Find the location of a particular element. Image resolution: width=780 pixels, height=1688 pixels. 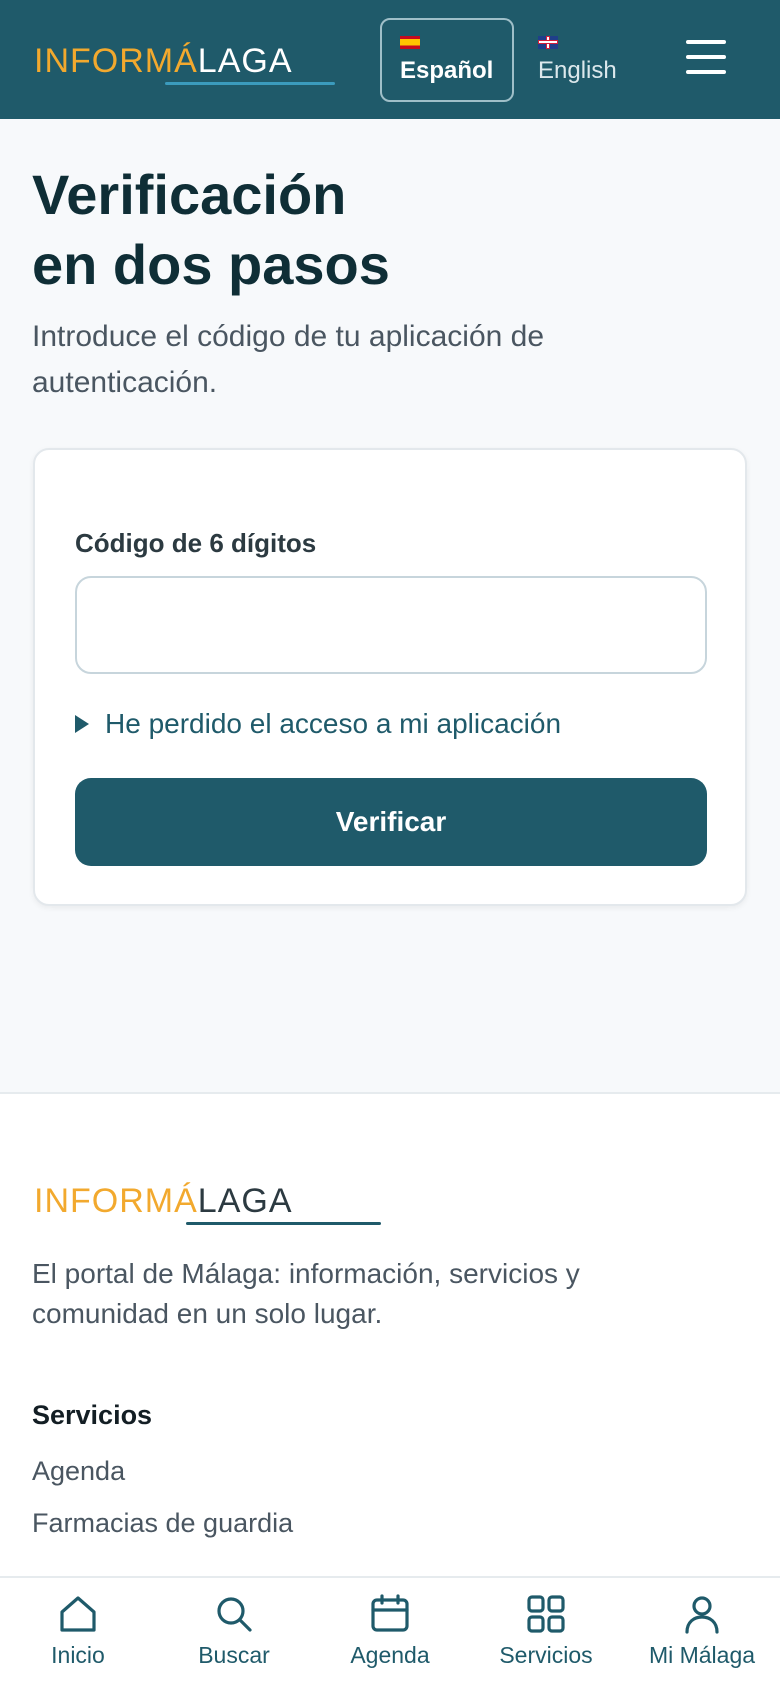

nav-item-agenda: Agenda is located at coordinates (390, 1633).